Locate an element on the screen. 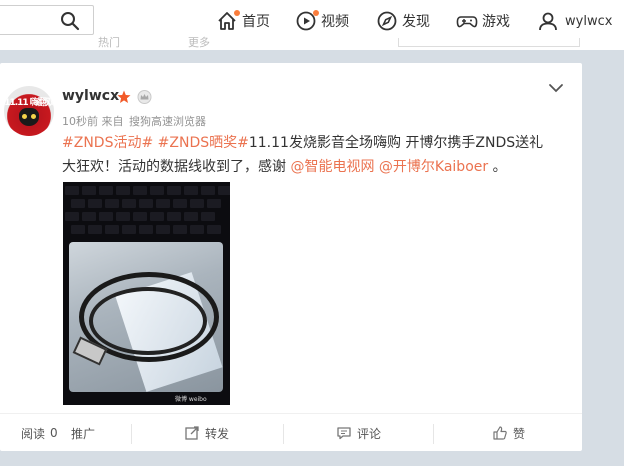 The image size is (624, 466). post-action-bar: 阅读 0 推广 转发 评论 赞 is located at coordinates (291, 432).